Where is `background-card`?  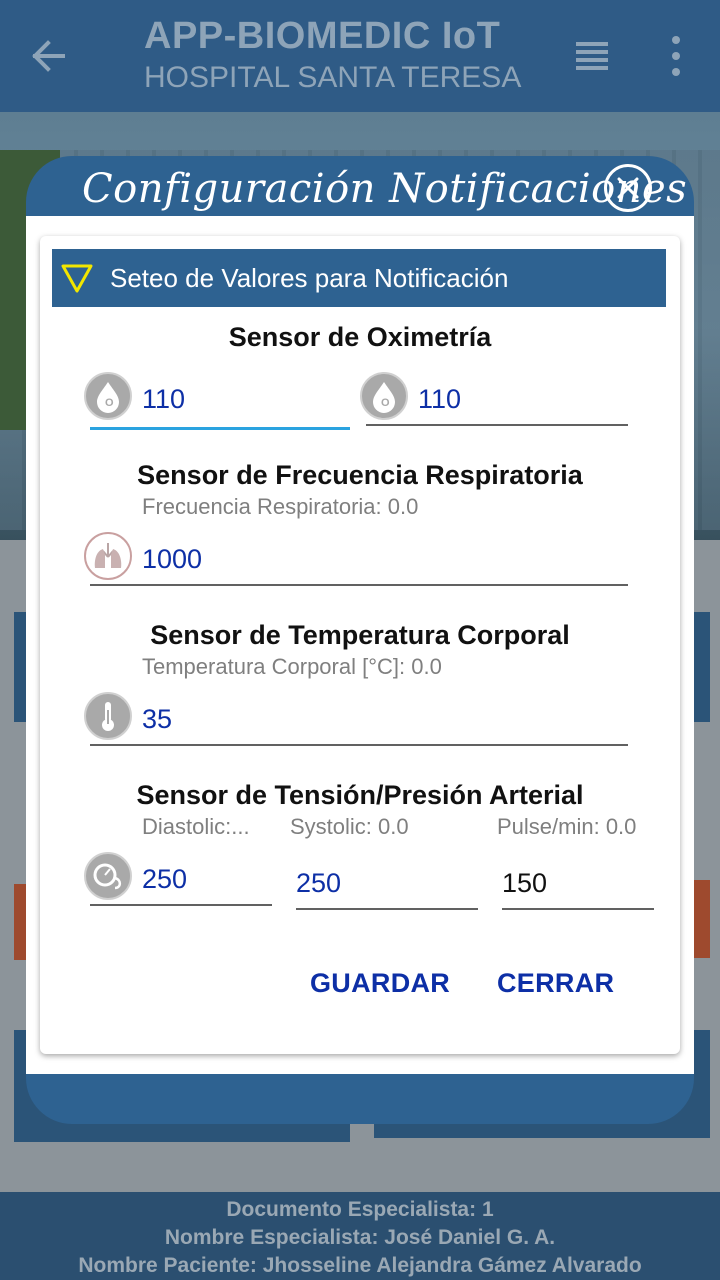
background-card is located at coordinates (702, 919).